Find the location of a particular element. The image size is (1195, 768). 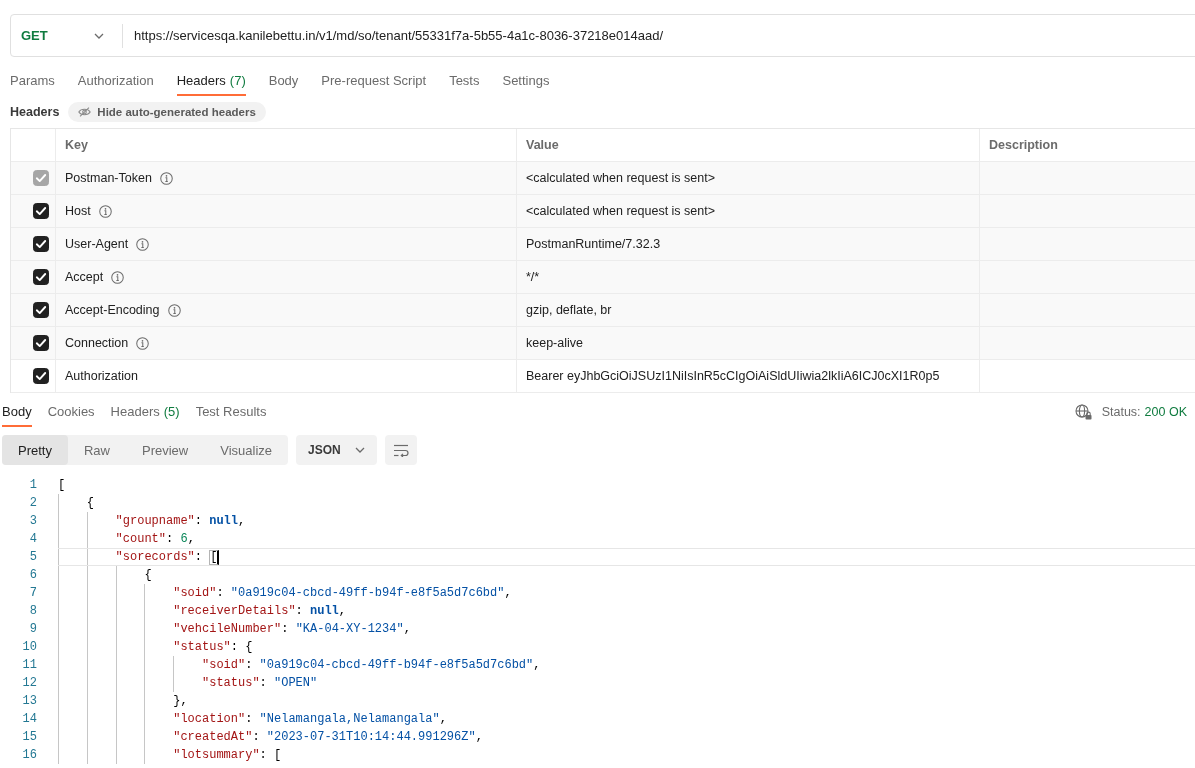

method-dropdown: GET is located at coordinates (66, 35).